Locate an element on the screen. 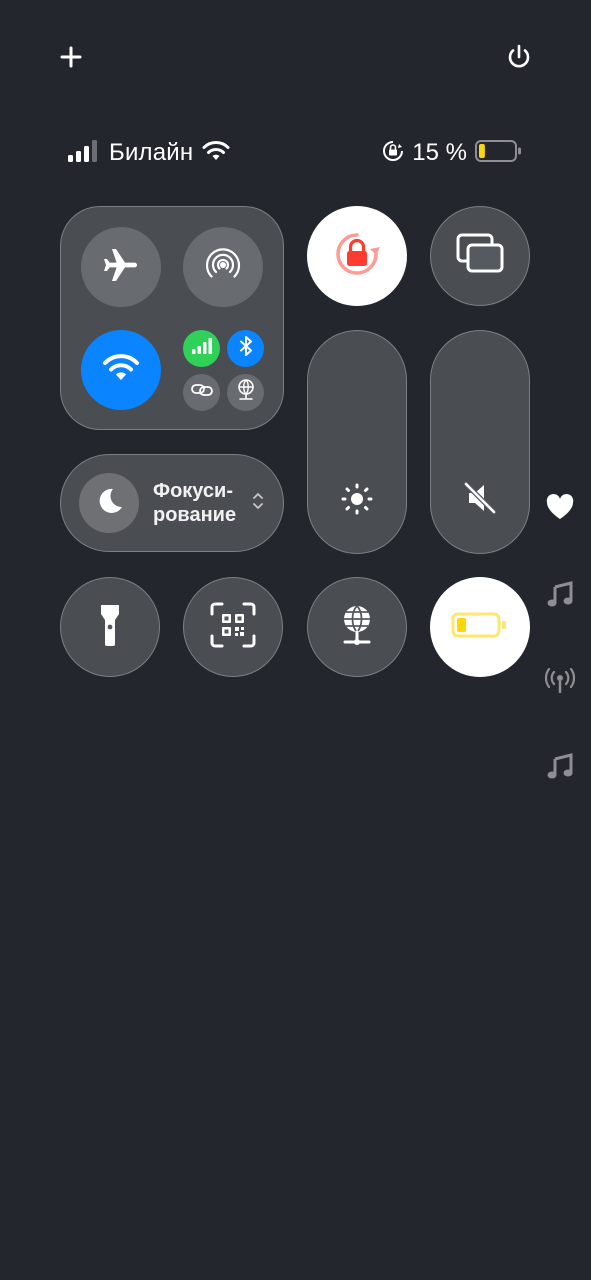  bluetooth-icon is located at coordinates (246, 348).